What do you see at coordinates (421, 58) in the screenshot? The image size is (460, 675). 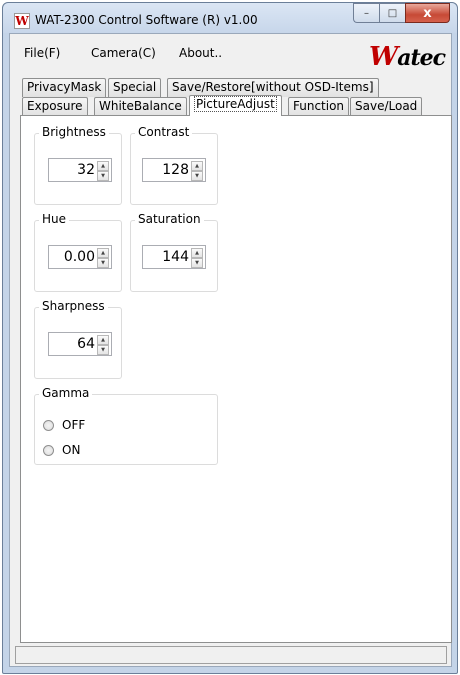 I see `logo-rest: atec` at bounding box center [421, 58].